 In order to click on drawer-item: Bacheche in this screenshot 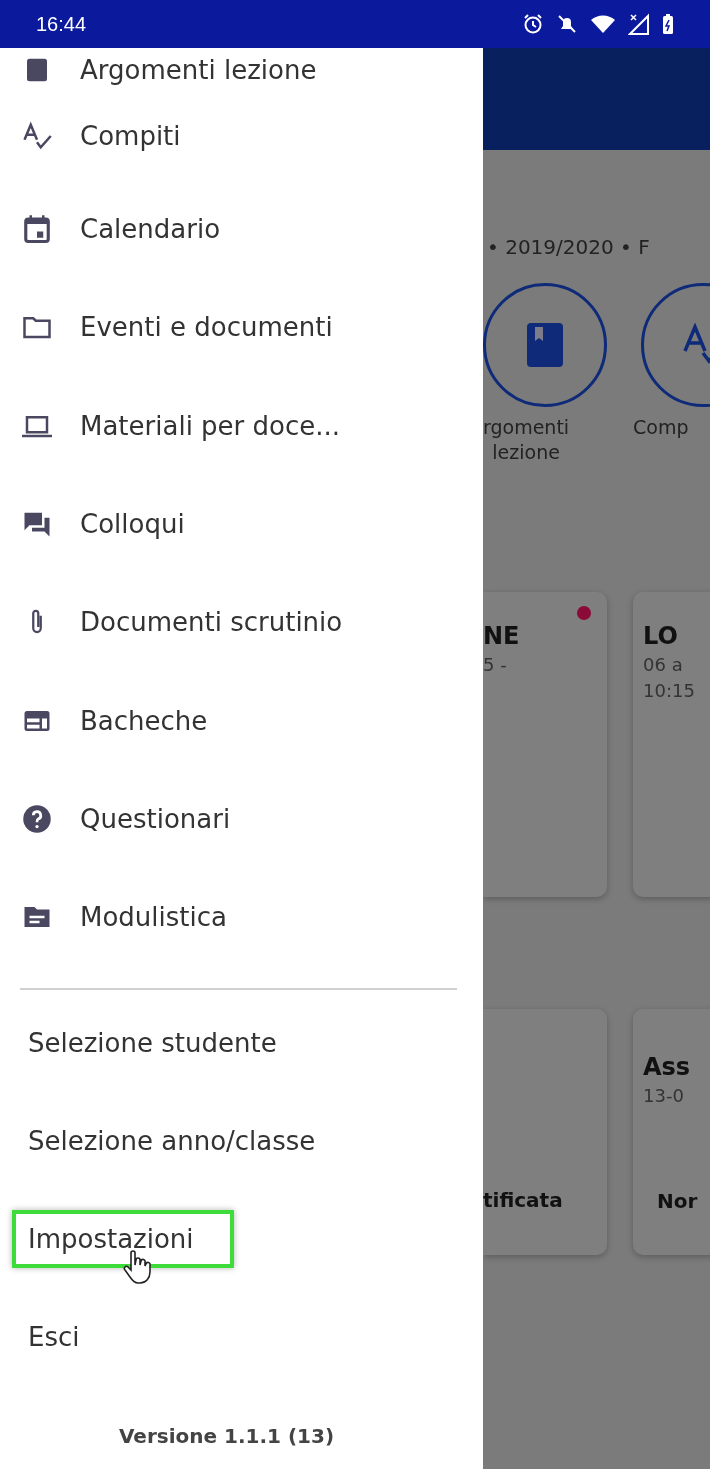, I will do `click(241, 720)`.